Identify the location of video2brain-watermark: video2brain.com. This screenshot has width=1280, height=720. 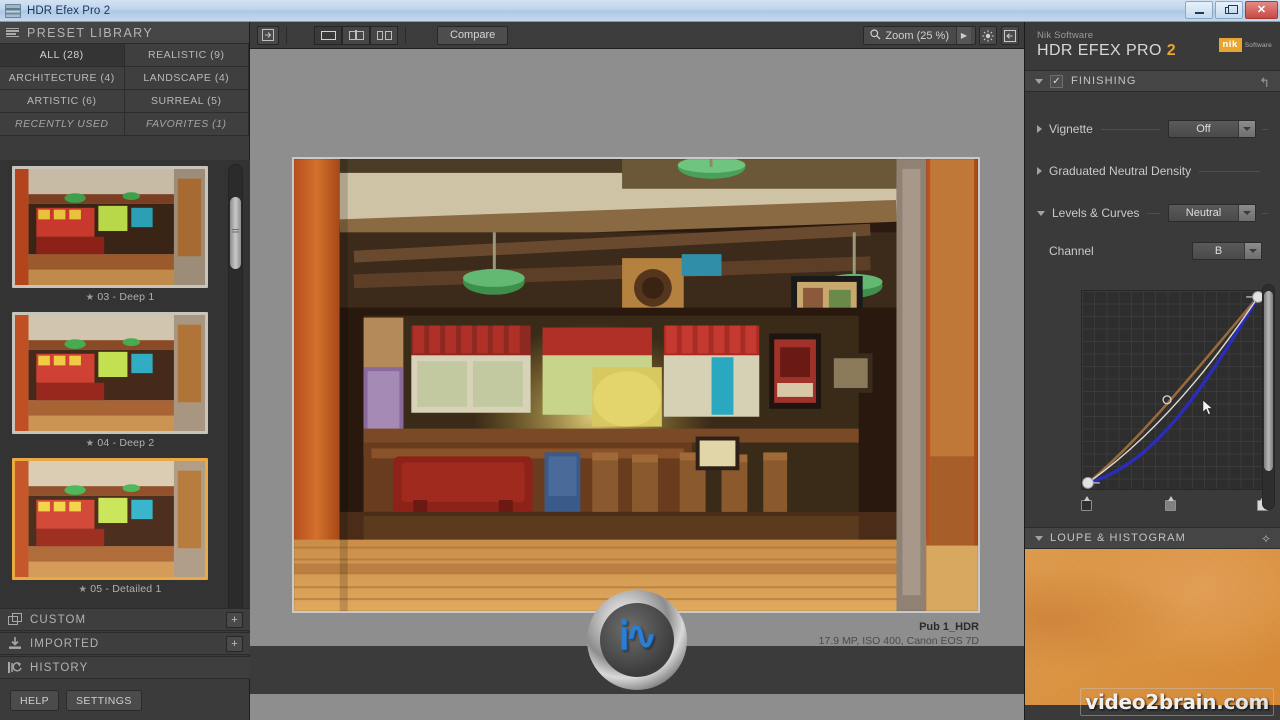
(1177, 702).